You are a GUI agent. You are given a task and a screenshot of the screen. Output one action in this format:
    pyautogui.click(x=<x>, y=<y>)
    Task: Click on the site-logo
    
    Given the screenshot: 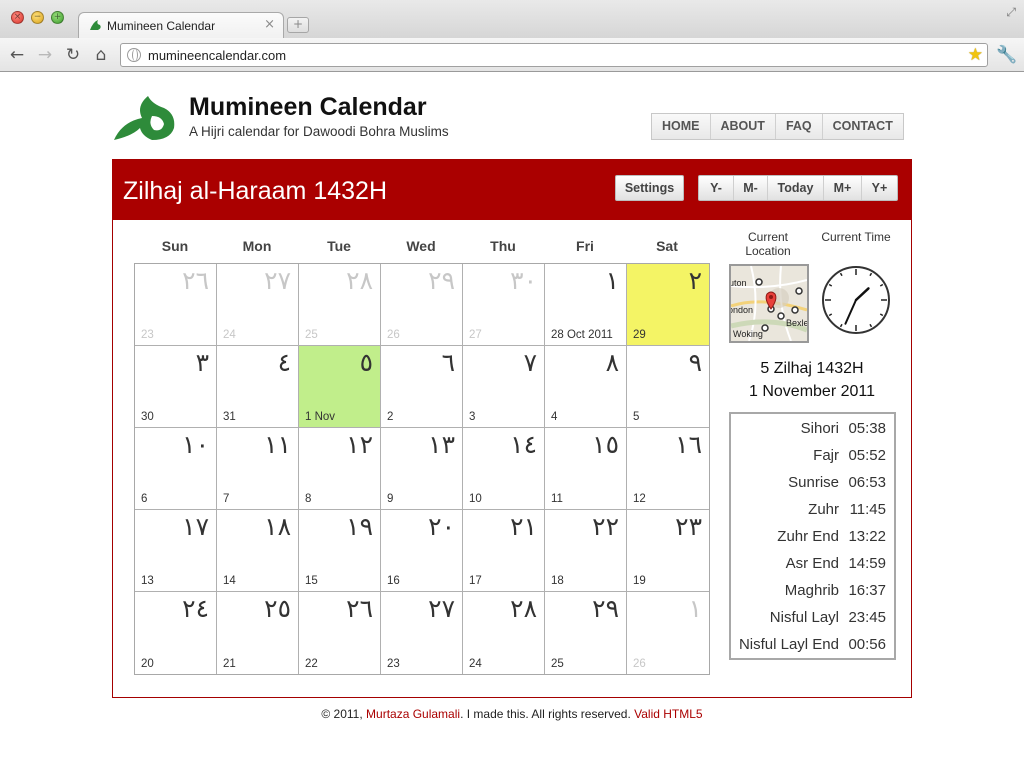 What is the action you would take?
    pyautogui.click(x=146, y=118)
    